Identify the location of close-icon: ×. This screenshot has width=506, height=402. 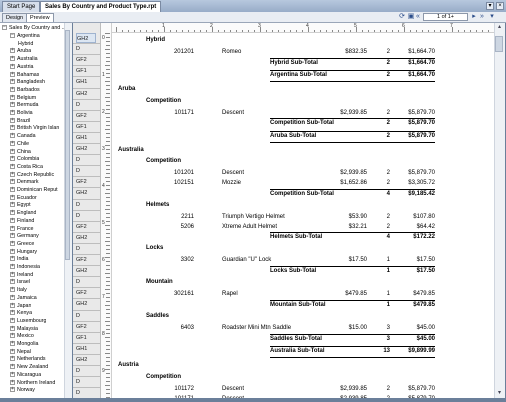
(500, 6).